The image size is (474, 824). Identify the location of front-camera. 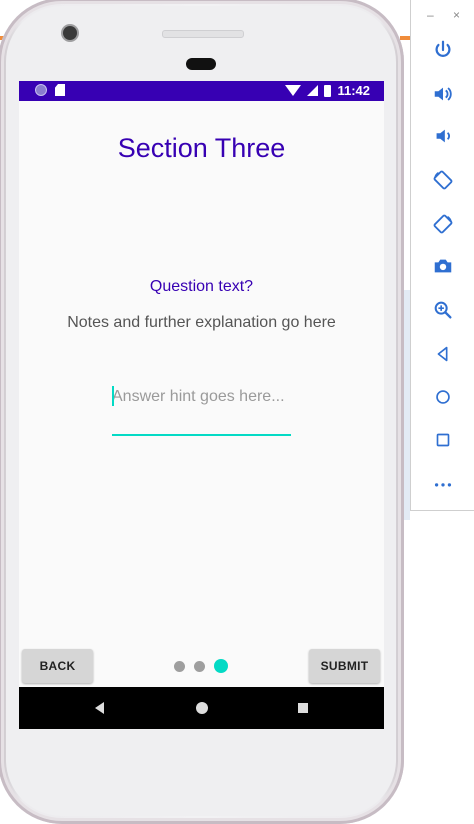
(70, 33).